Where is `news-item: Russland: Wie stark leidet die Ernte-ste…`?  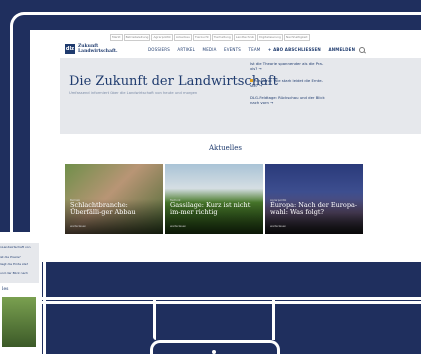
news-item: Russland: Wie stark leidet die Ernte-ste… is located at coordinates (290, 83).